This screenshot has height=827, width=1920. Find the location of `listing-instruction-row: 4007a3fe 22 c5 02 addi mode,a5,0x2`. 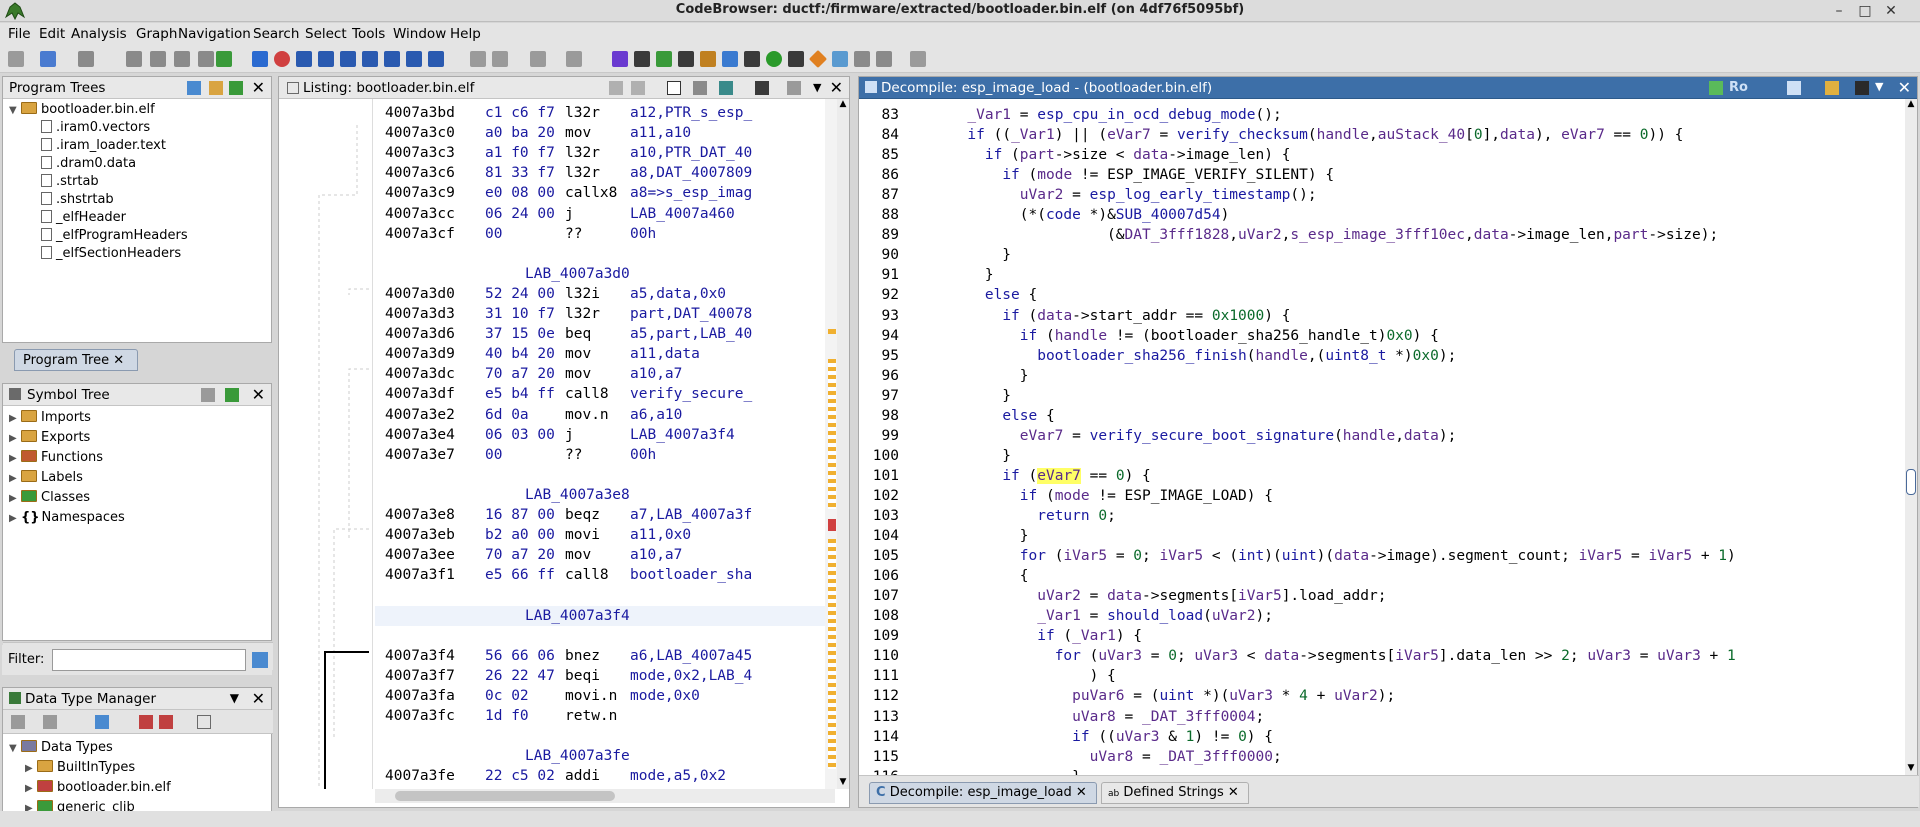

listing-instruction-row: 4007a3fe 22 c5 02 addi mode,a5,0x2 is located at coordinates (600, 776).